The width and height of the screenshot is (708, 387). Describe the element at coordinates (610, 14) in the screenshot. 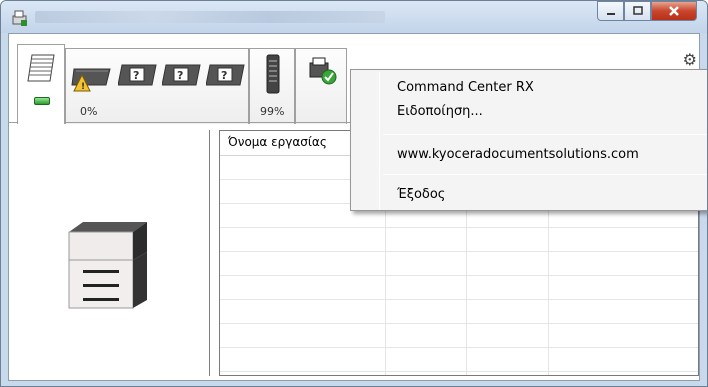

I see `minimize-icon` at that location.